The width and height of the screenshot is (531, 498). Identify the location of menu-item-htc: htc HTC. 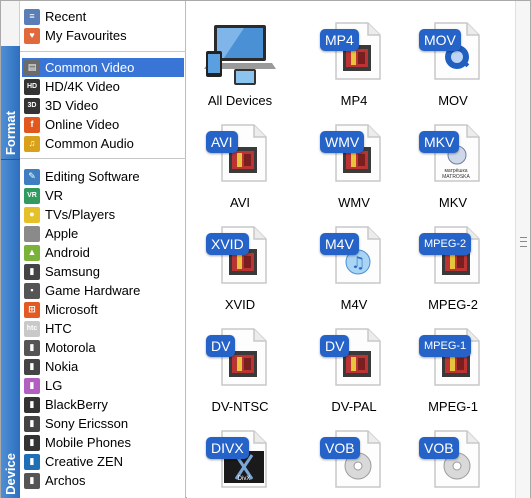
(103, 328).